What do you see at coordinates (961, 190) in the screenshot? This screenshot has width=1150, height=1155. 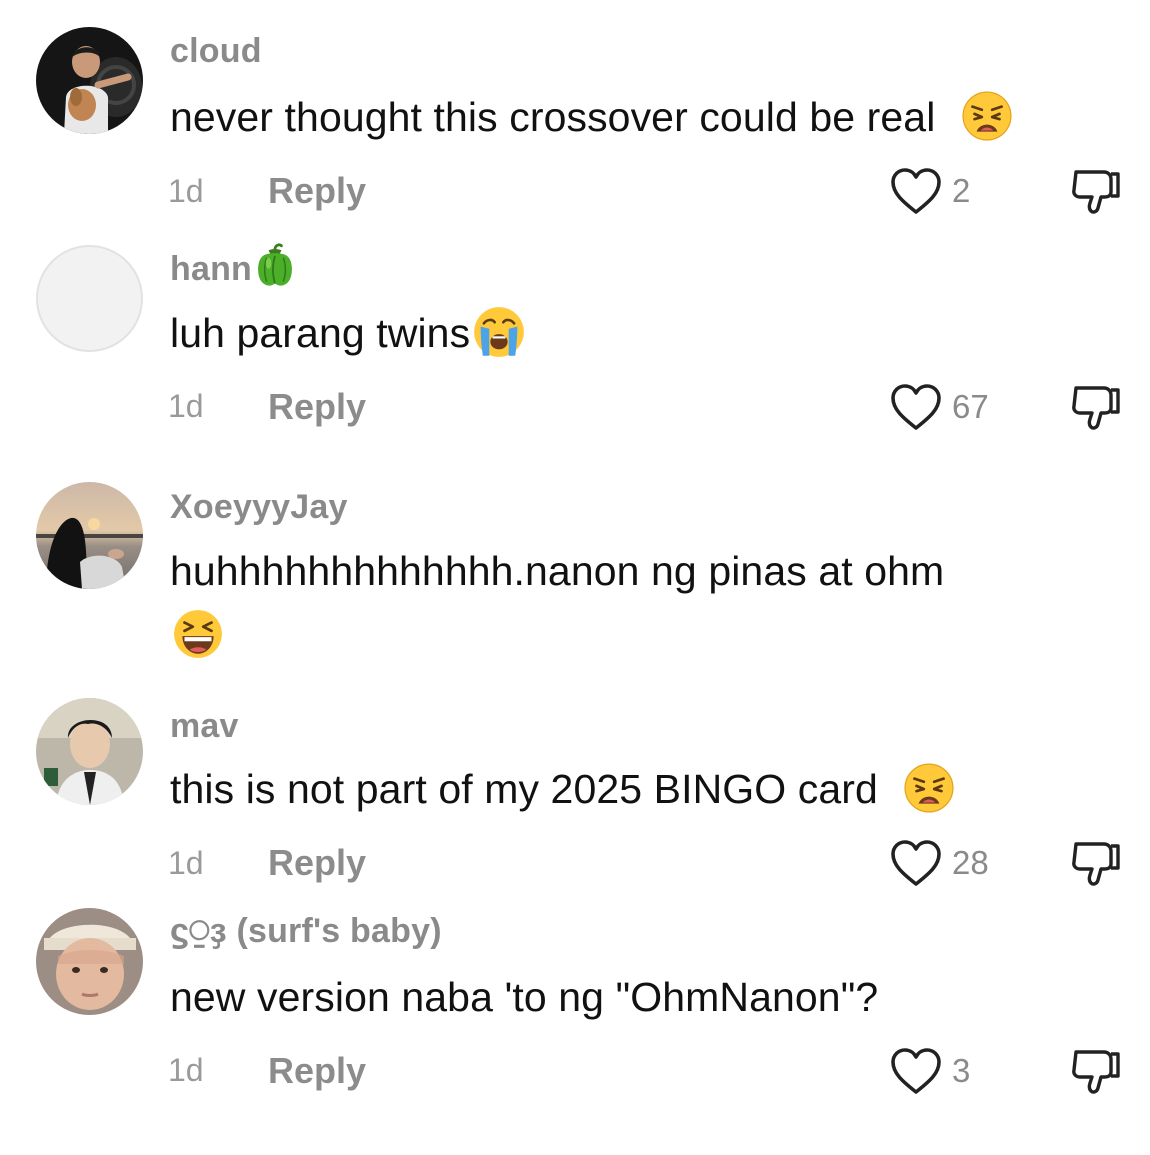 I see `like-count: 2` at bounding box center [961, 190].